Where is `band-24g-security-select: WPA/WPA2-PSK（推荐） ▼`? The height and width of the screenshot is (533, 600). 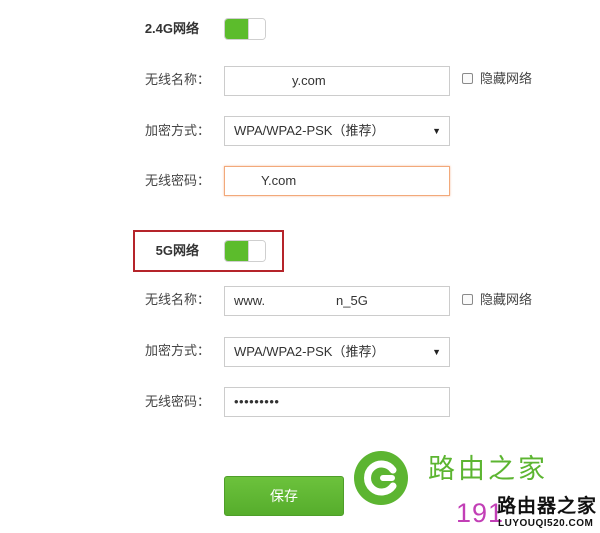
band-24g-security-select: WPA/WPA2-PSK（推荐） ▼ is located at coordinates (337, 131).